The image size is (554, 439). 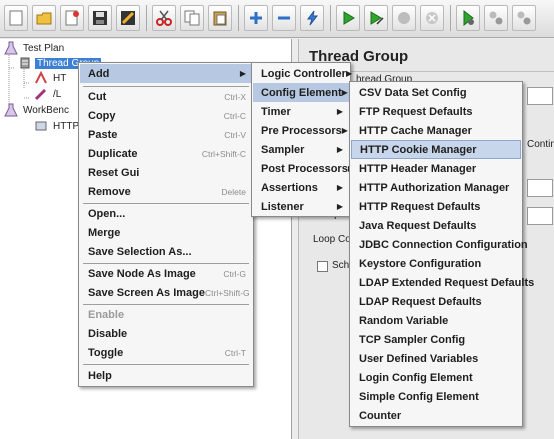 What do you see at coordinates (166, 115) in the screenshot?
I see `menu-item-copy: Copy Ctrl-C` at bounding box center [166, 115].